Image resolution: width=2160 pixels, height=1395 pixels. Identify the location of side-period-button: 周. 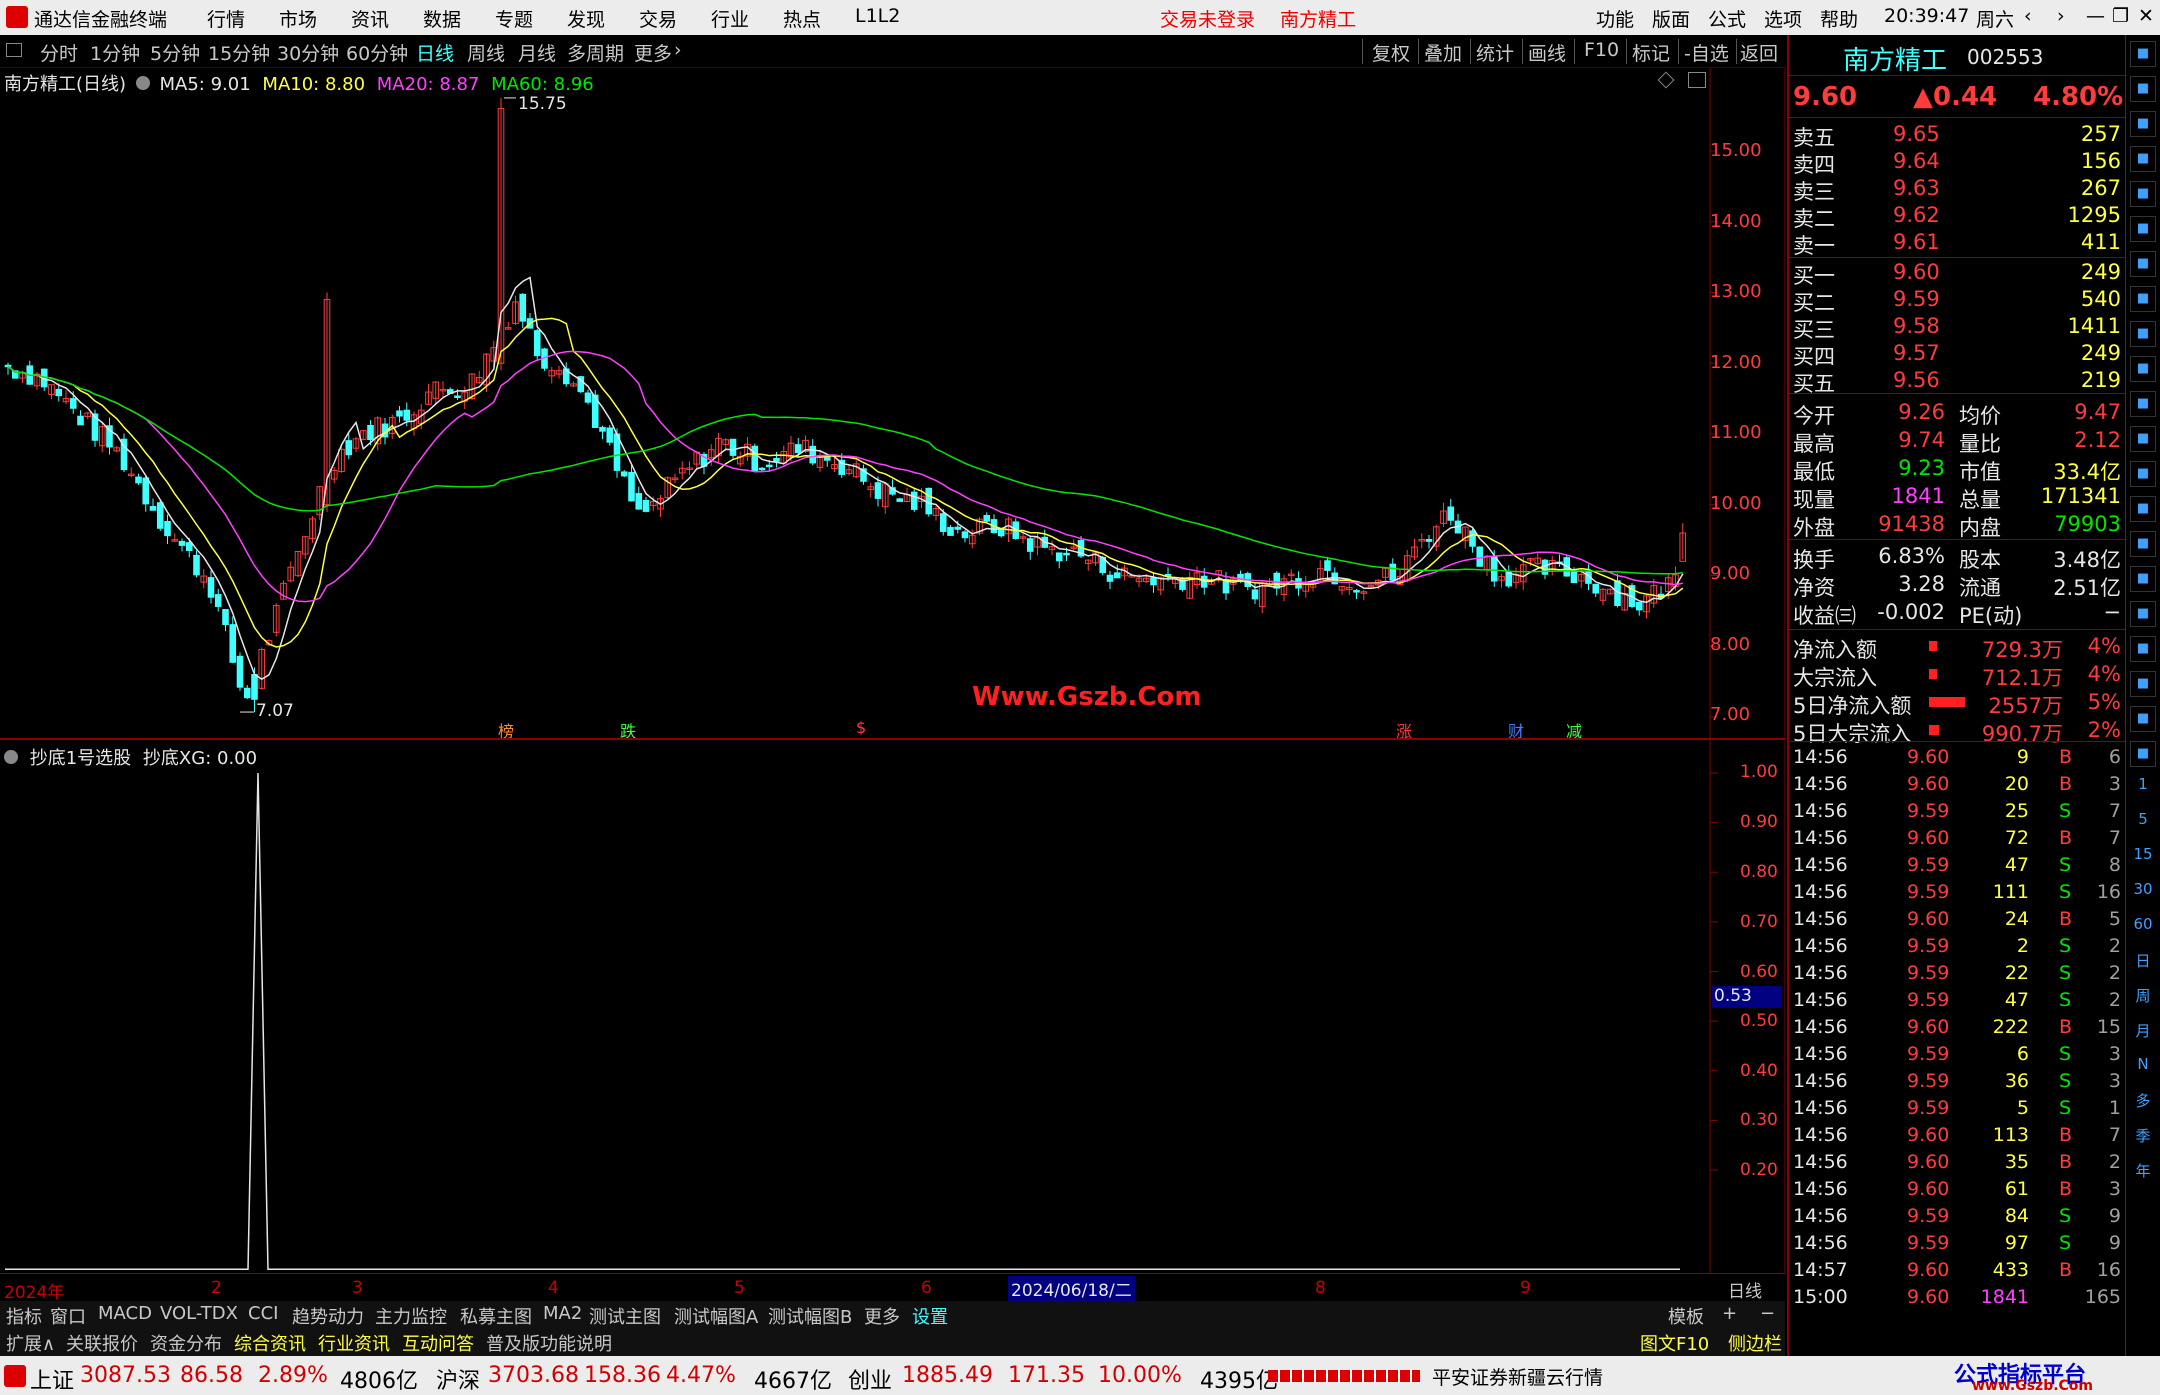
(2143, 999).